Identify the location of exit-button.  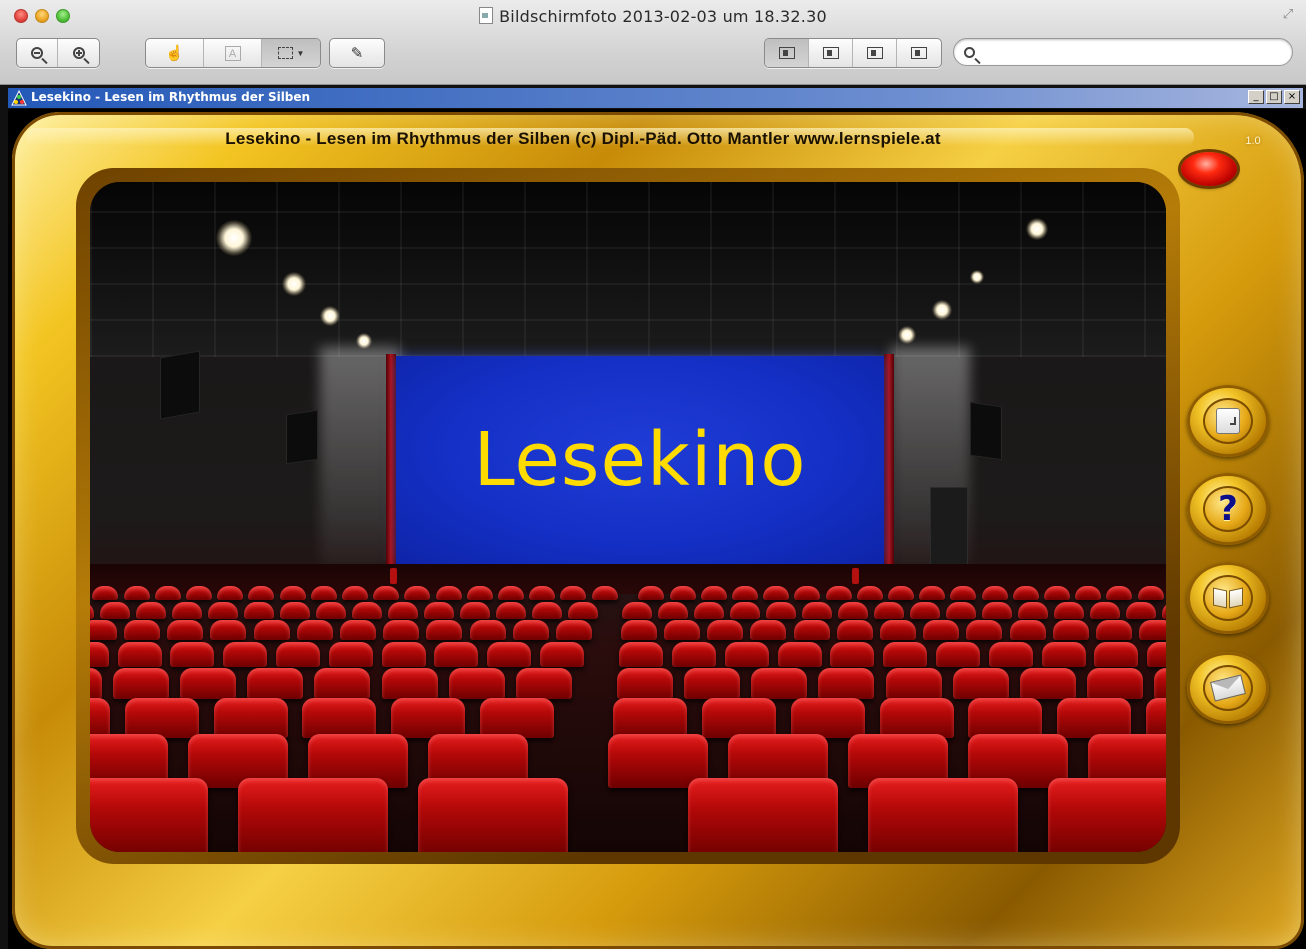
(1228, 421).